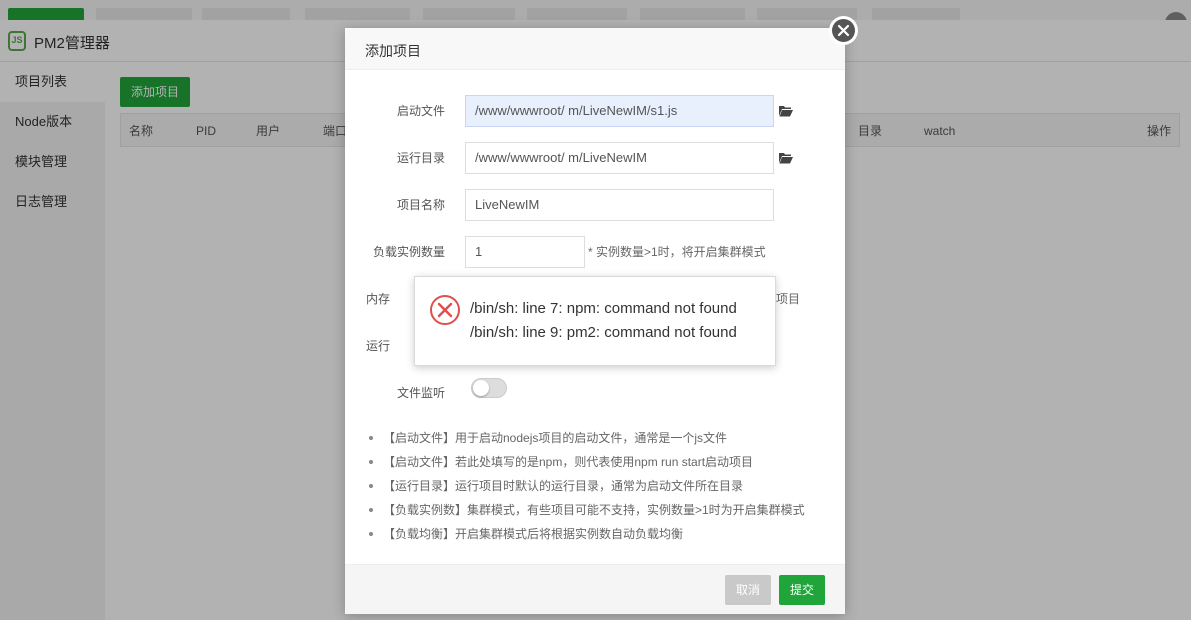 The width and height of the screenshot is (1191, 620). I want to click on start-file-row: 启动文件 /www/wwwroot/ m/LiveNewIM/s1.js, so click(595, 111).